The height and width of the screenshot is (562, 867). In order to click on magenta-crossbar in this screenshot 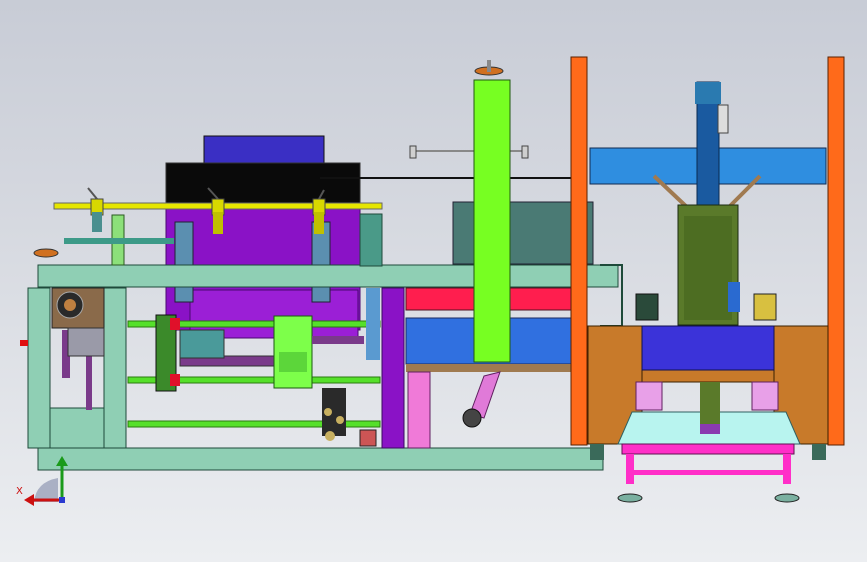, I will do `click(708, 472)`.